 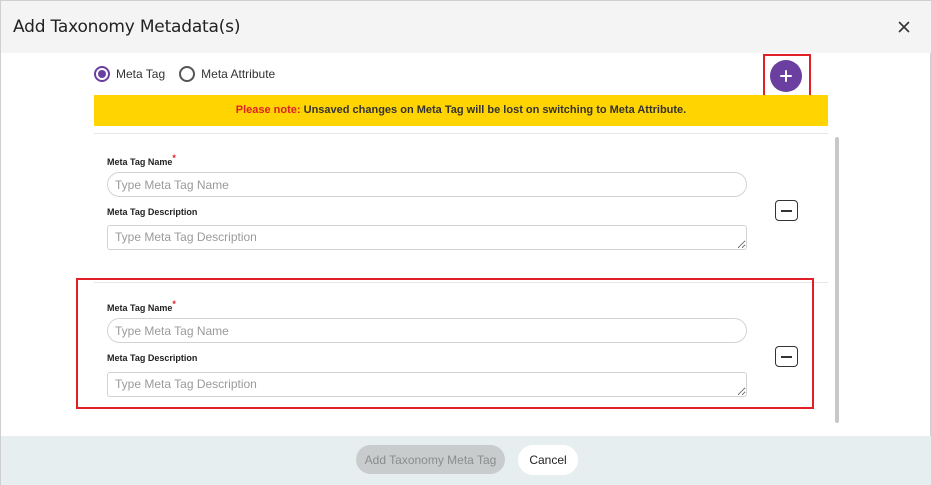 What do you see at coordinates (461, 133) in the screenshot?
I see `entry-separator` at bounding box center [461, 133].